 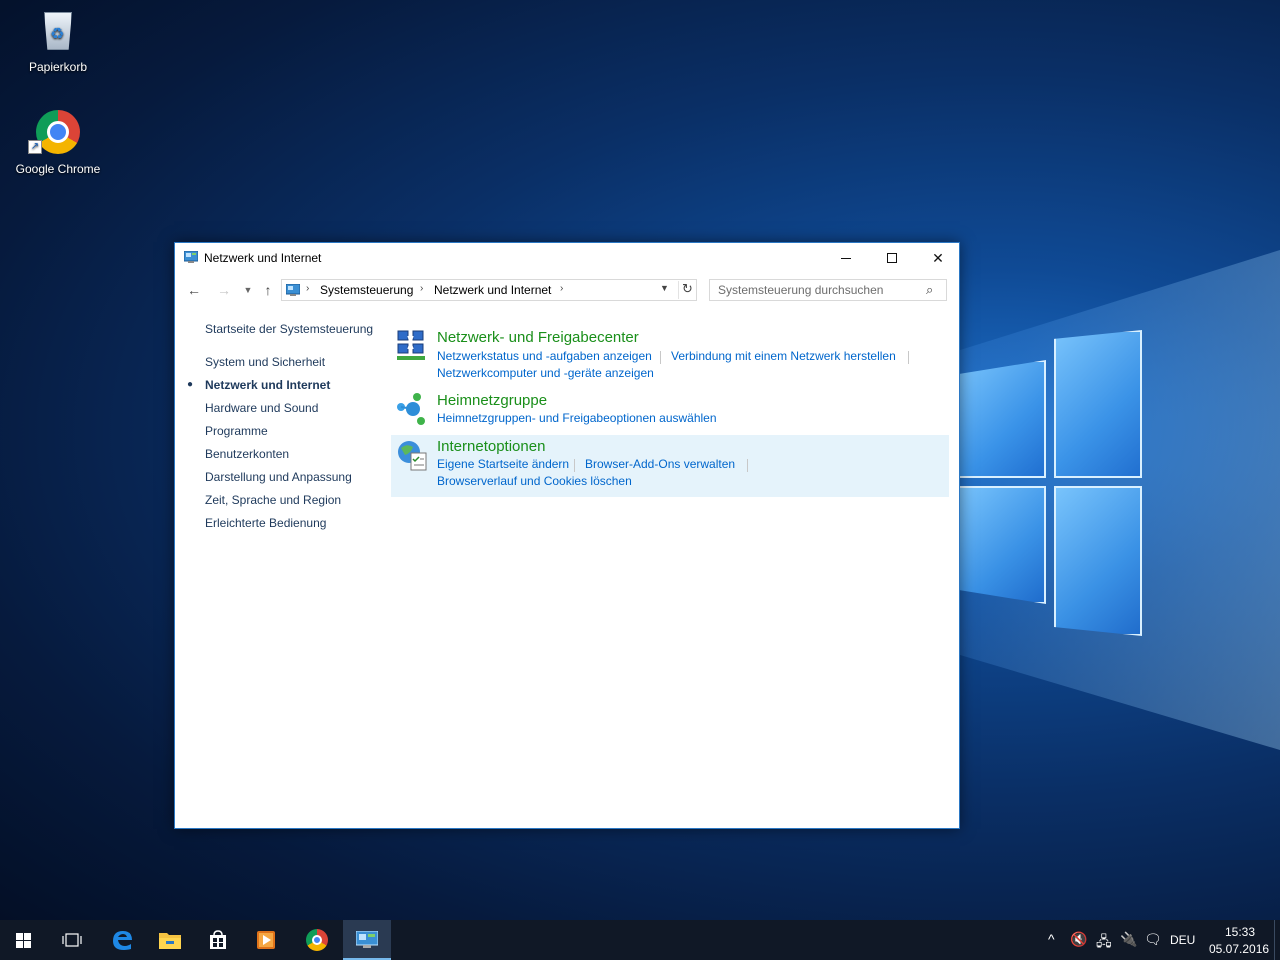 I want to click on recent-locations-button: ▼, so click(x=248, y=290).